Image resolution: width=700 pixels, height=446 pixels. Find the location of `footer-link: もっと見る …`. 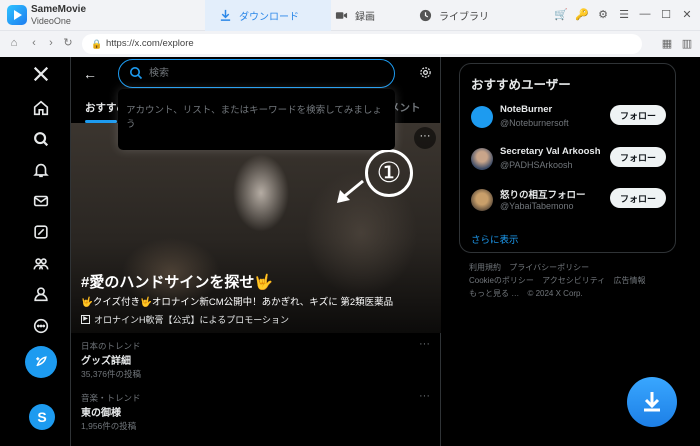

footer-link: もっと見る … is located at coordinates (494, 293).